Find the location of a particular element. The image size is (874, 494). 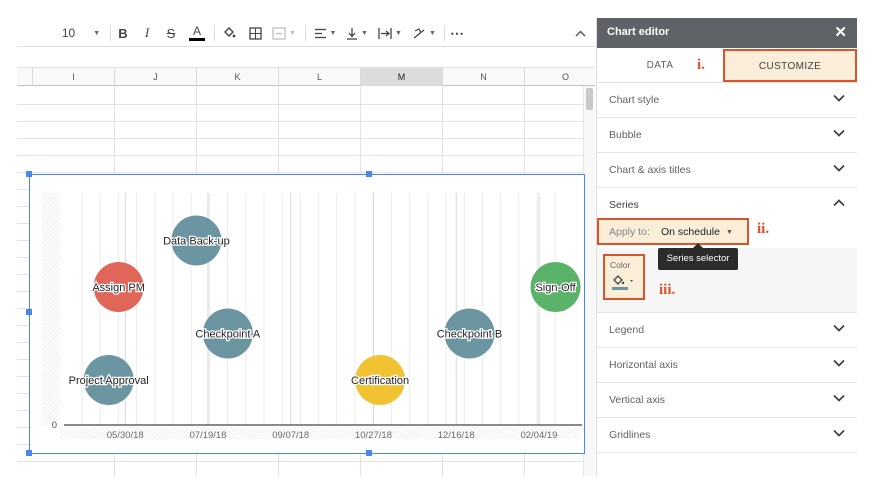

column-headers: IJKLMNO is located at coordinates (306, 77).